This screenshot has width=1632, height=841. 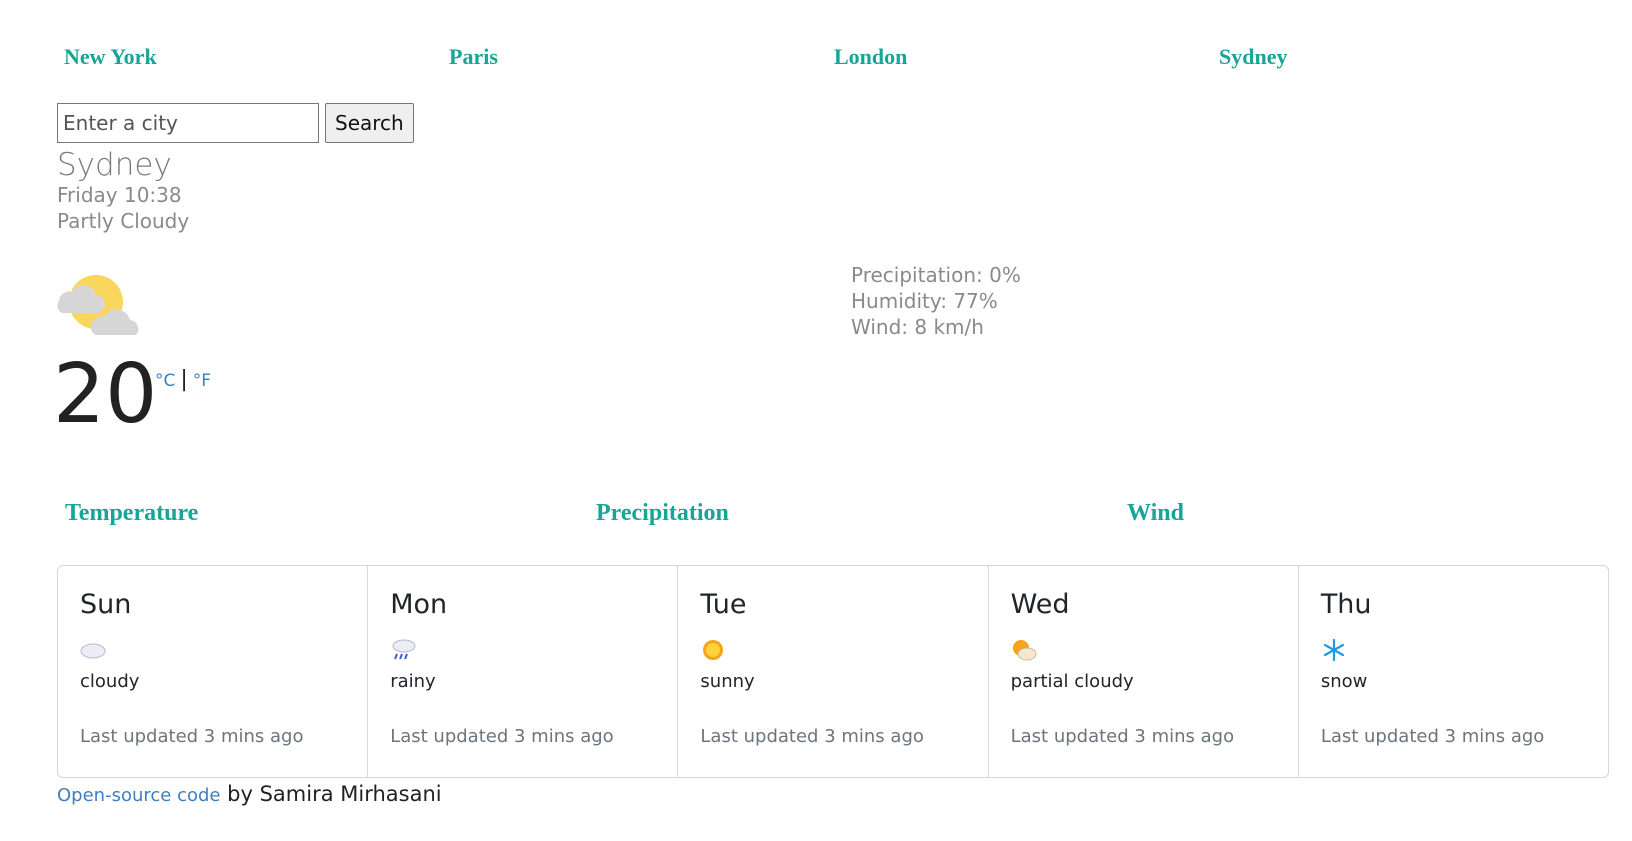 I want to click on forecast-day: Sun, so click(x=106, y=604).